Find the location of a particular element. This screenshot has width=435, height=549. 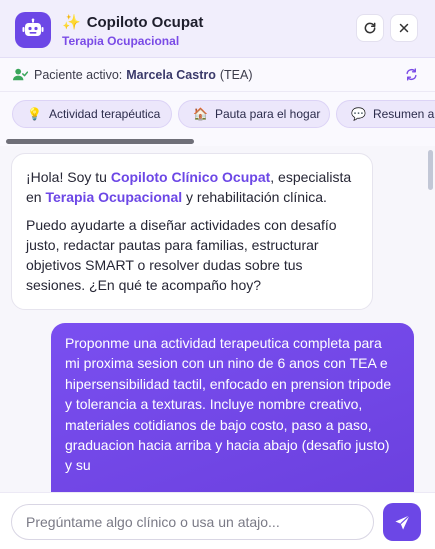

sparkles-icon: ✨ is located at coordinates (71, 22).